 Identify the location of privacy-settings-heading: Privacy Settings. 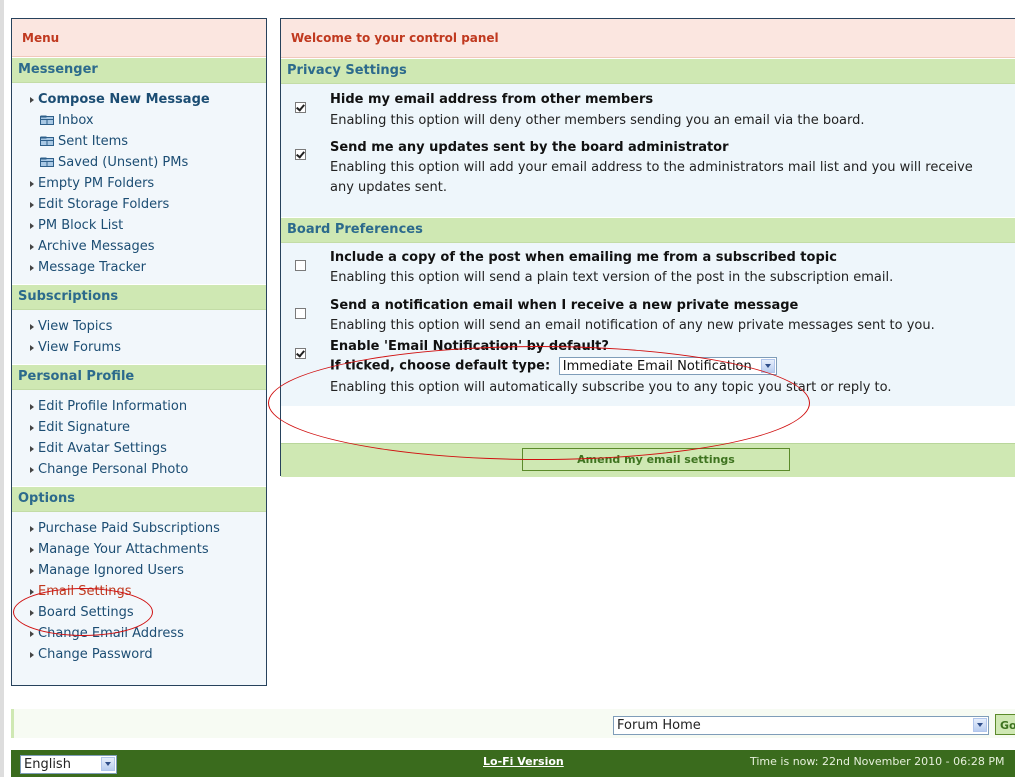
(648, 71).